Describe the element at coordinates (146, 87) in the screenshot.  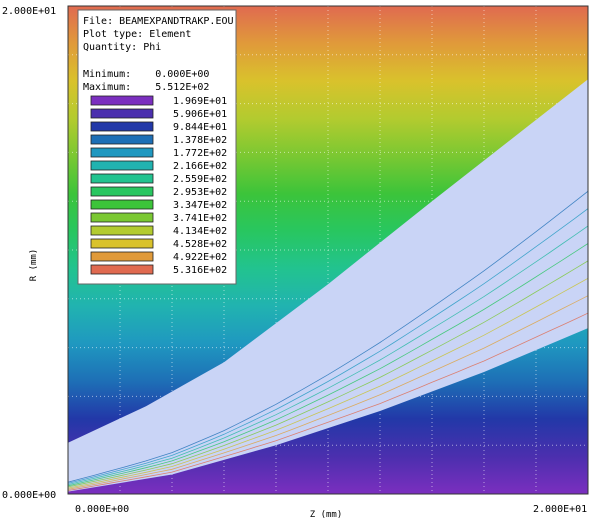
I see `info-maximum: Maximum: 5.512E+02` at that location.